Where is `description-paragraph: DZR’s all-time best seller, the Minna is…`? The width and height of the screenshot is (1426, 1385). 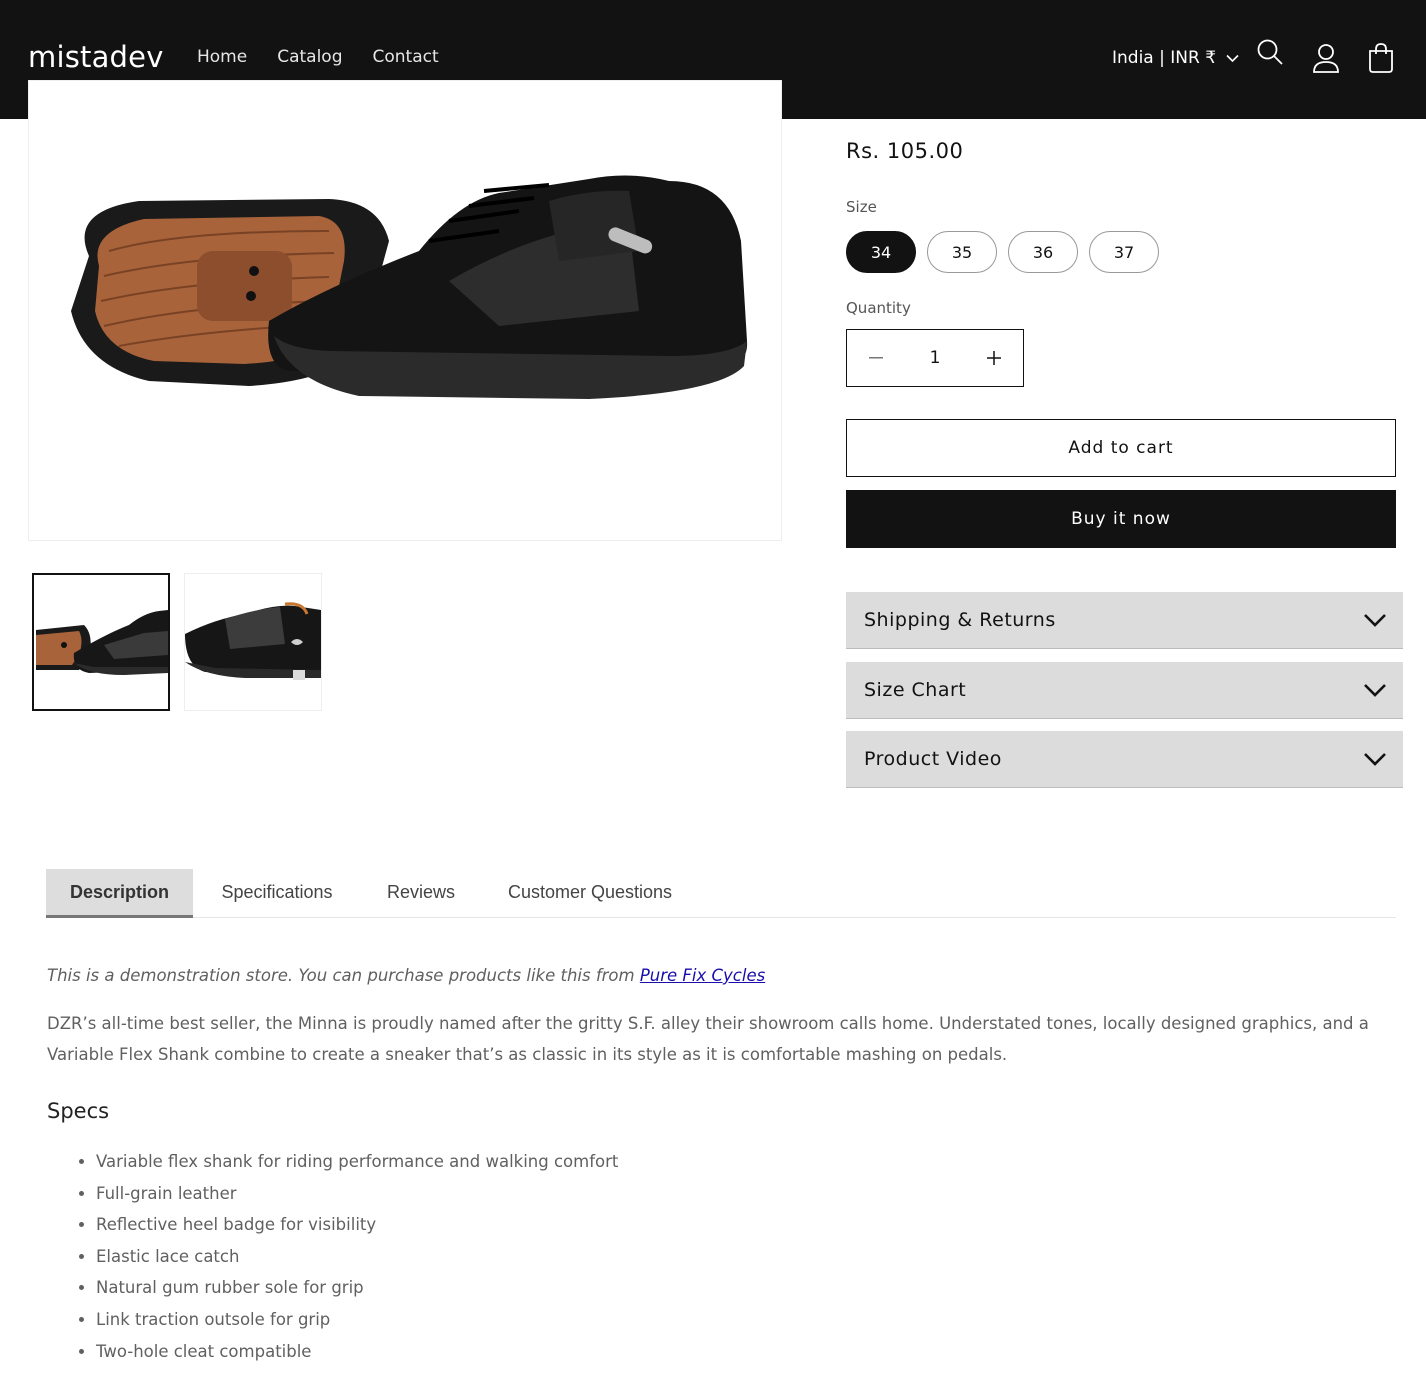
description-paragraph: DZR’s all-time best seller, the Minna is… is located at coordinates (708, 1039).